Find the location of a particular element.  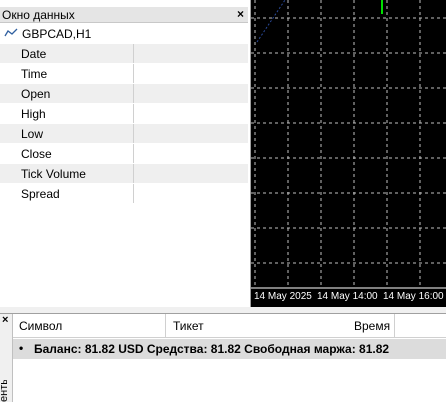

column-header-ticket: Тикет is located at coordinates (188, 326).